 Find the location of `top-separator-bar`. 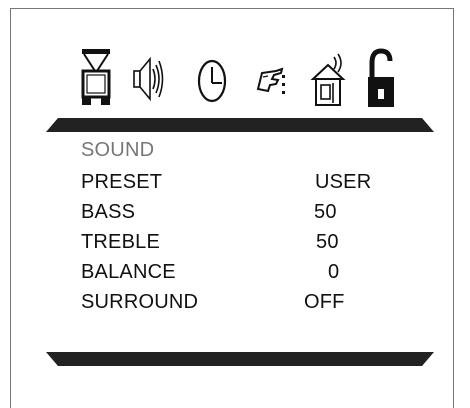

top-separator-bar is located at coordinates (240, 125).